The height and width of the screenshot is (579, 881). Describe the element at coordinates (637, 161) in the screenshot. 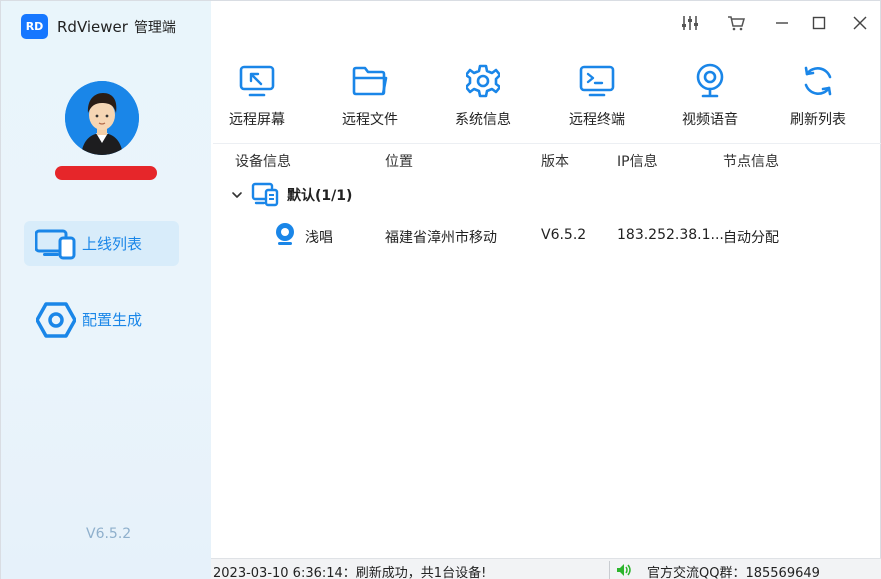

I see `column-header-ip: IP信息` at that location.